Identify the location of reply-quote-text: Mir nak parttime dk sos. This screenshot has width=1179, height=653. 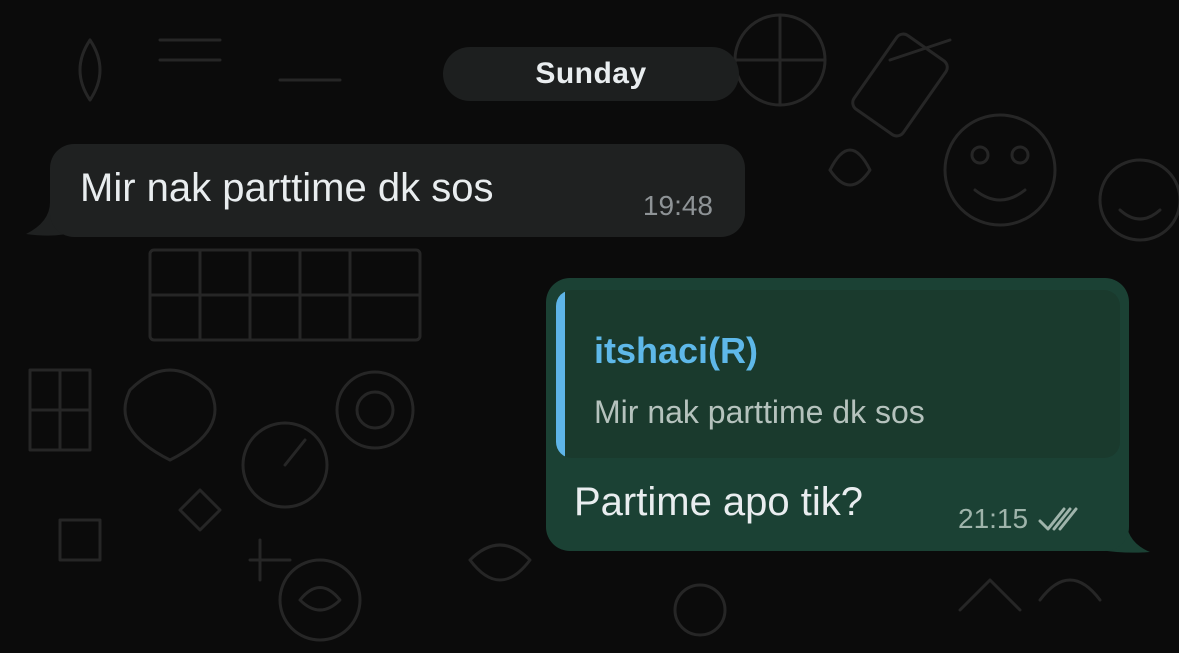
(759, 412).